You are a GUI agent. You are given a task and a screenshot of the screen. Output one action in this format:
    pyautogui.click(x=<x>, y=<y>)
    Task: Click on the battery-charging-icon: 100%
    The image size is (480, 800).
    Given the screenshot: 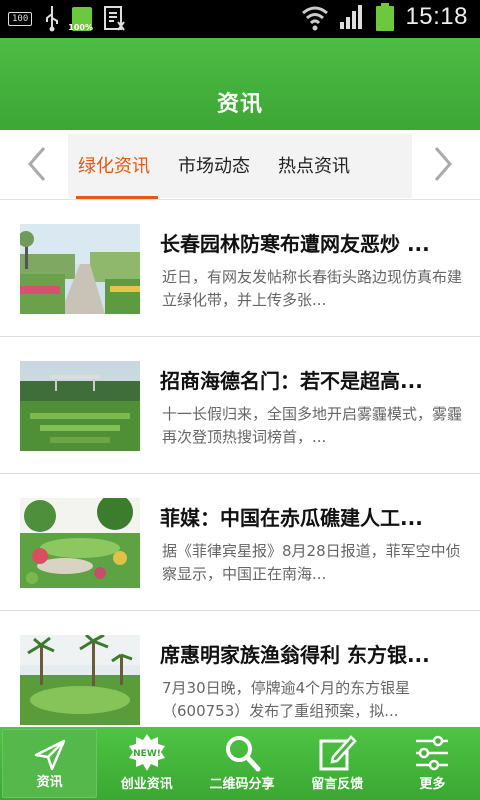 What is the action you would take?
    pyautogui.click(x=80, y=19)
    